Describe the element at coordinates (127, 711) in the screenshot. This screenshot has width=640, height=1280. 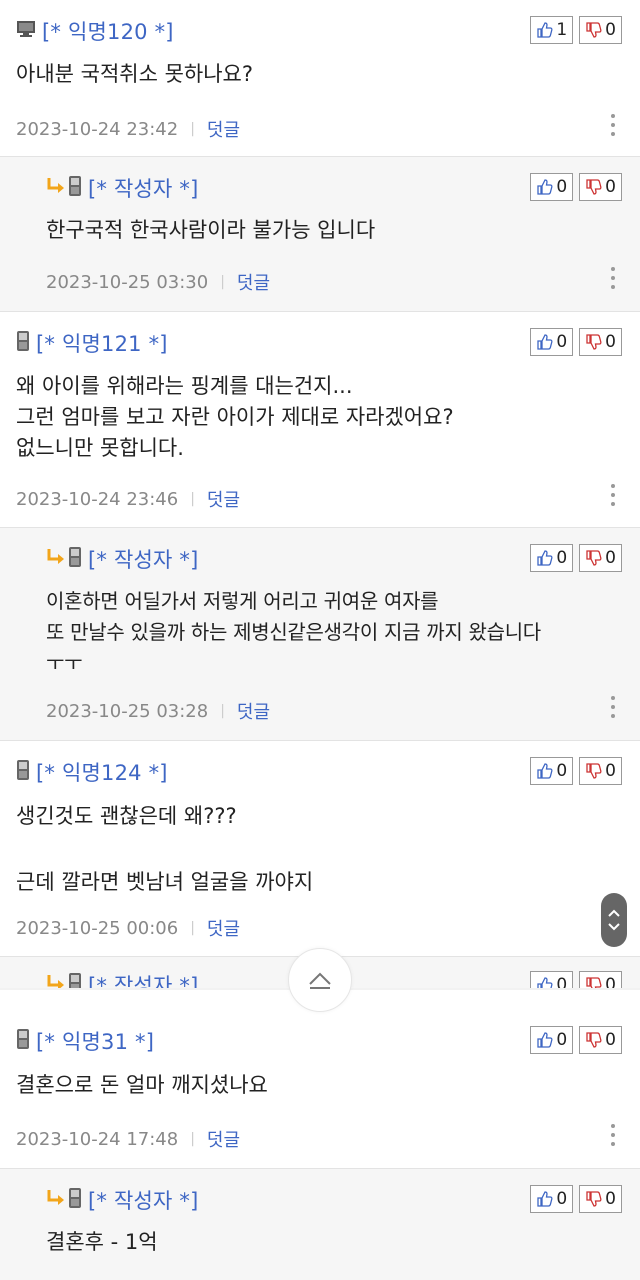
I see `reply-date: 2023-10-25 03:28` at that location.